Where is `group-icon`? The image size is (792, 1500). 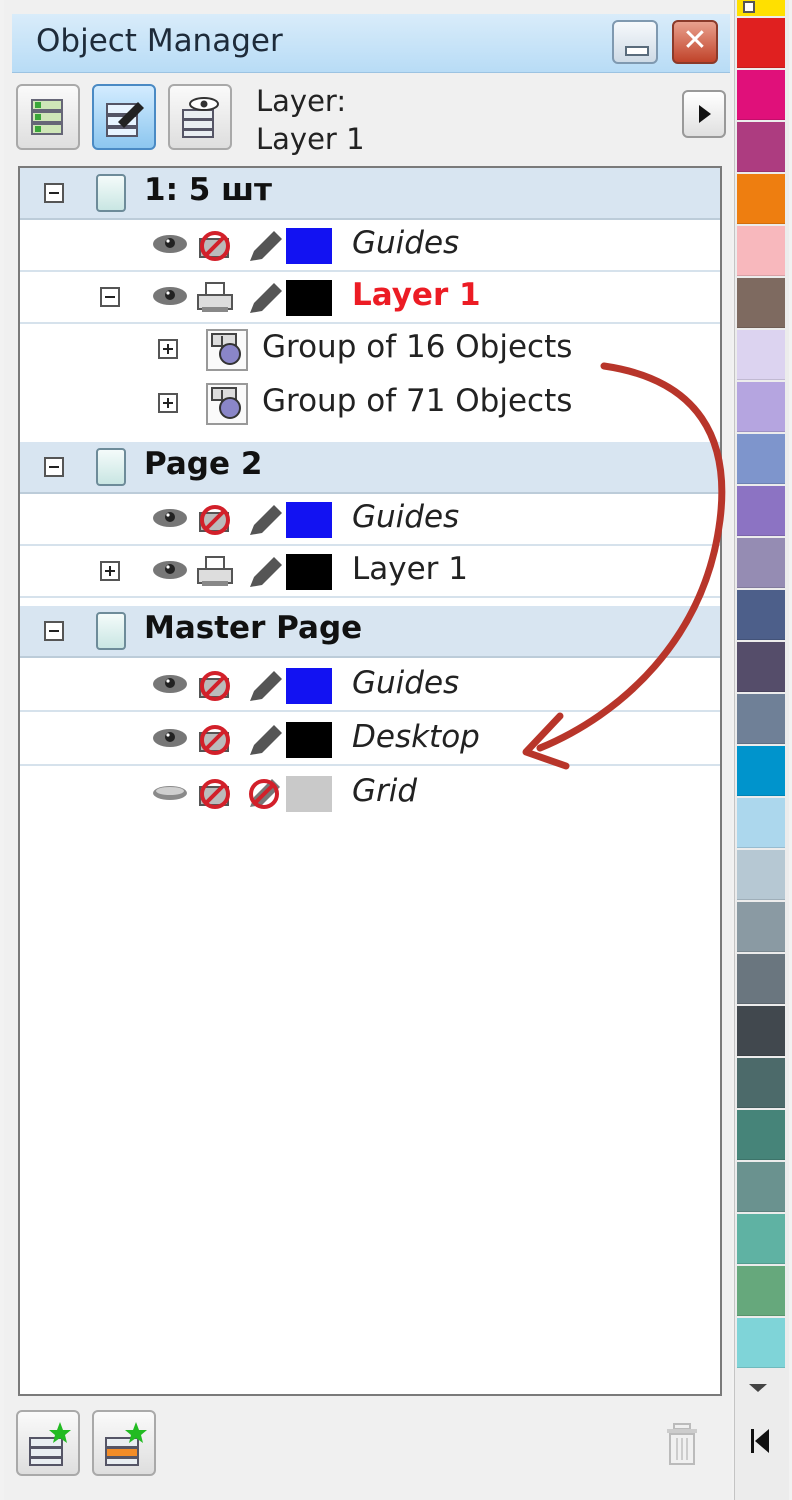 group-icon is located at coordinates (227, 404).